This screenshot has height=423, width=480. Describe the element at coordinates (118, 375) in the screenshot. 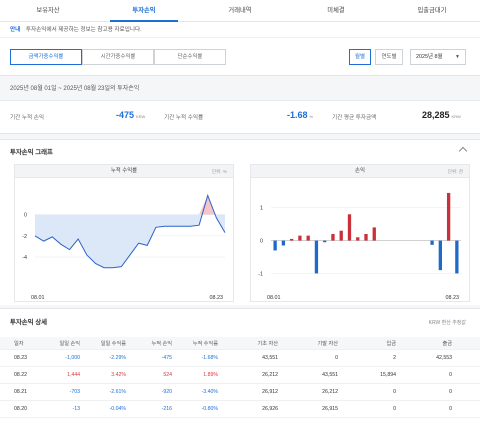

I see `table-cell: 3.42%` at that location.